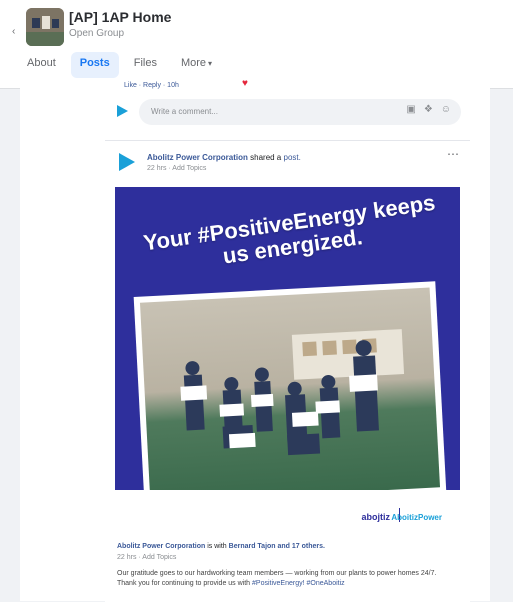  I want to click on author-avatar-icon, so click(126, 162).